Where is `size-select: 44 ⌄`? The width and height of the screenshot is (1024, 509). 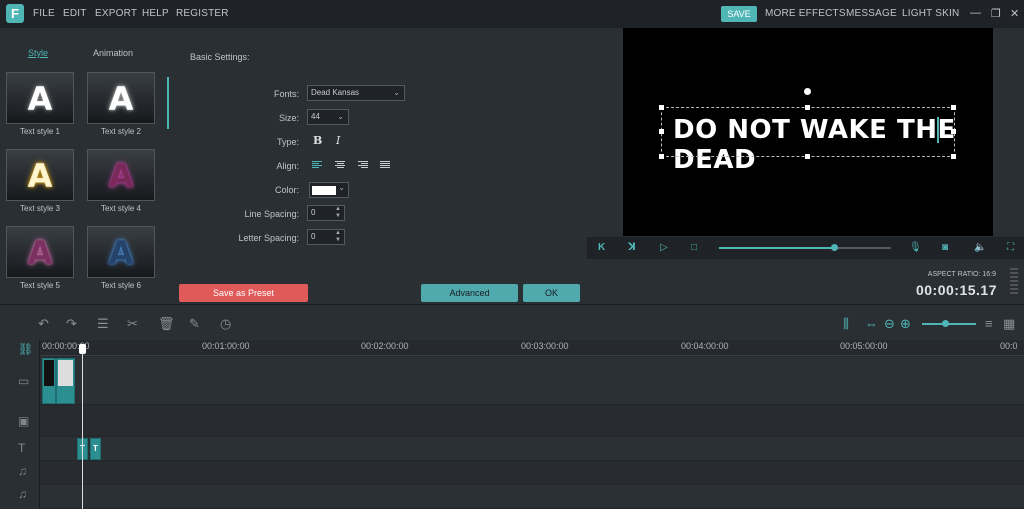 size-select: 44 ⌄ is located at coordinates (328, 117).